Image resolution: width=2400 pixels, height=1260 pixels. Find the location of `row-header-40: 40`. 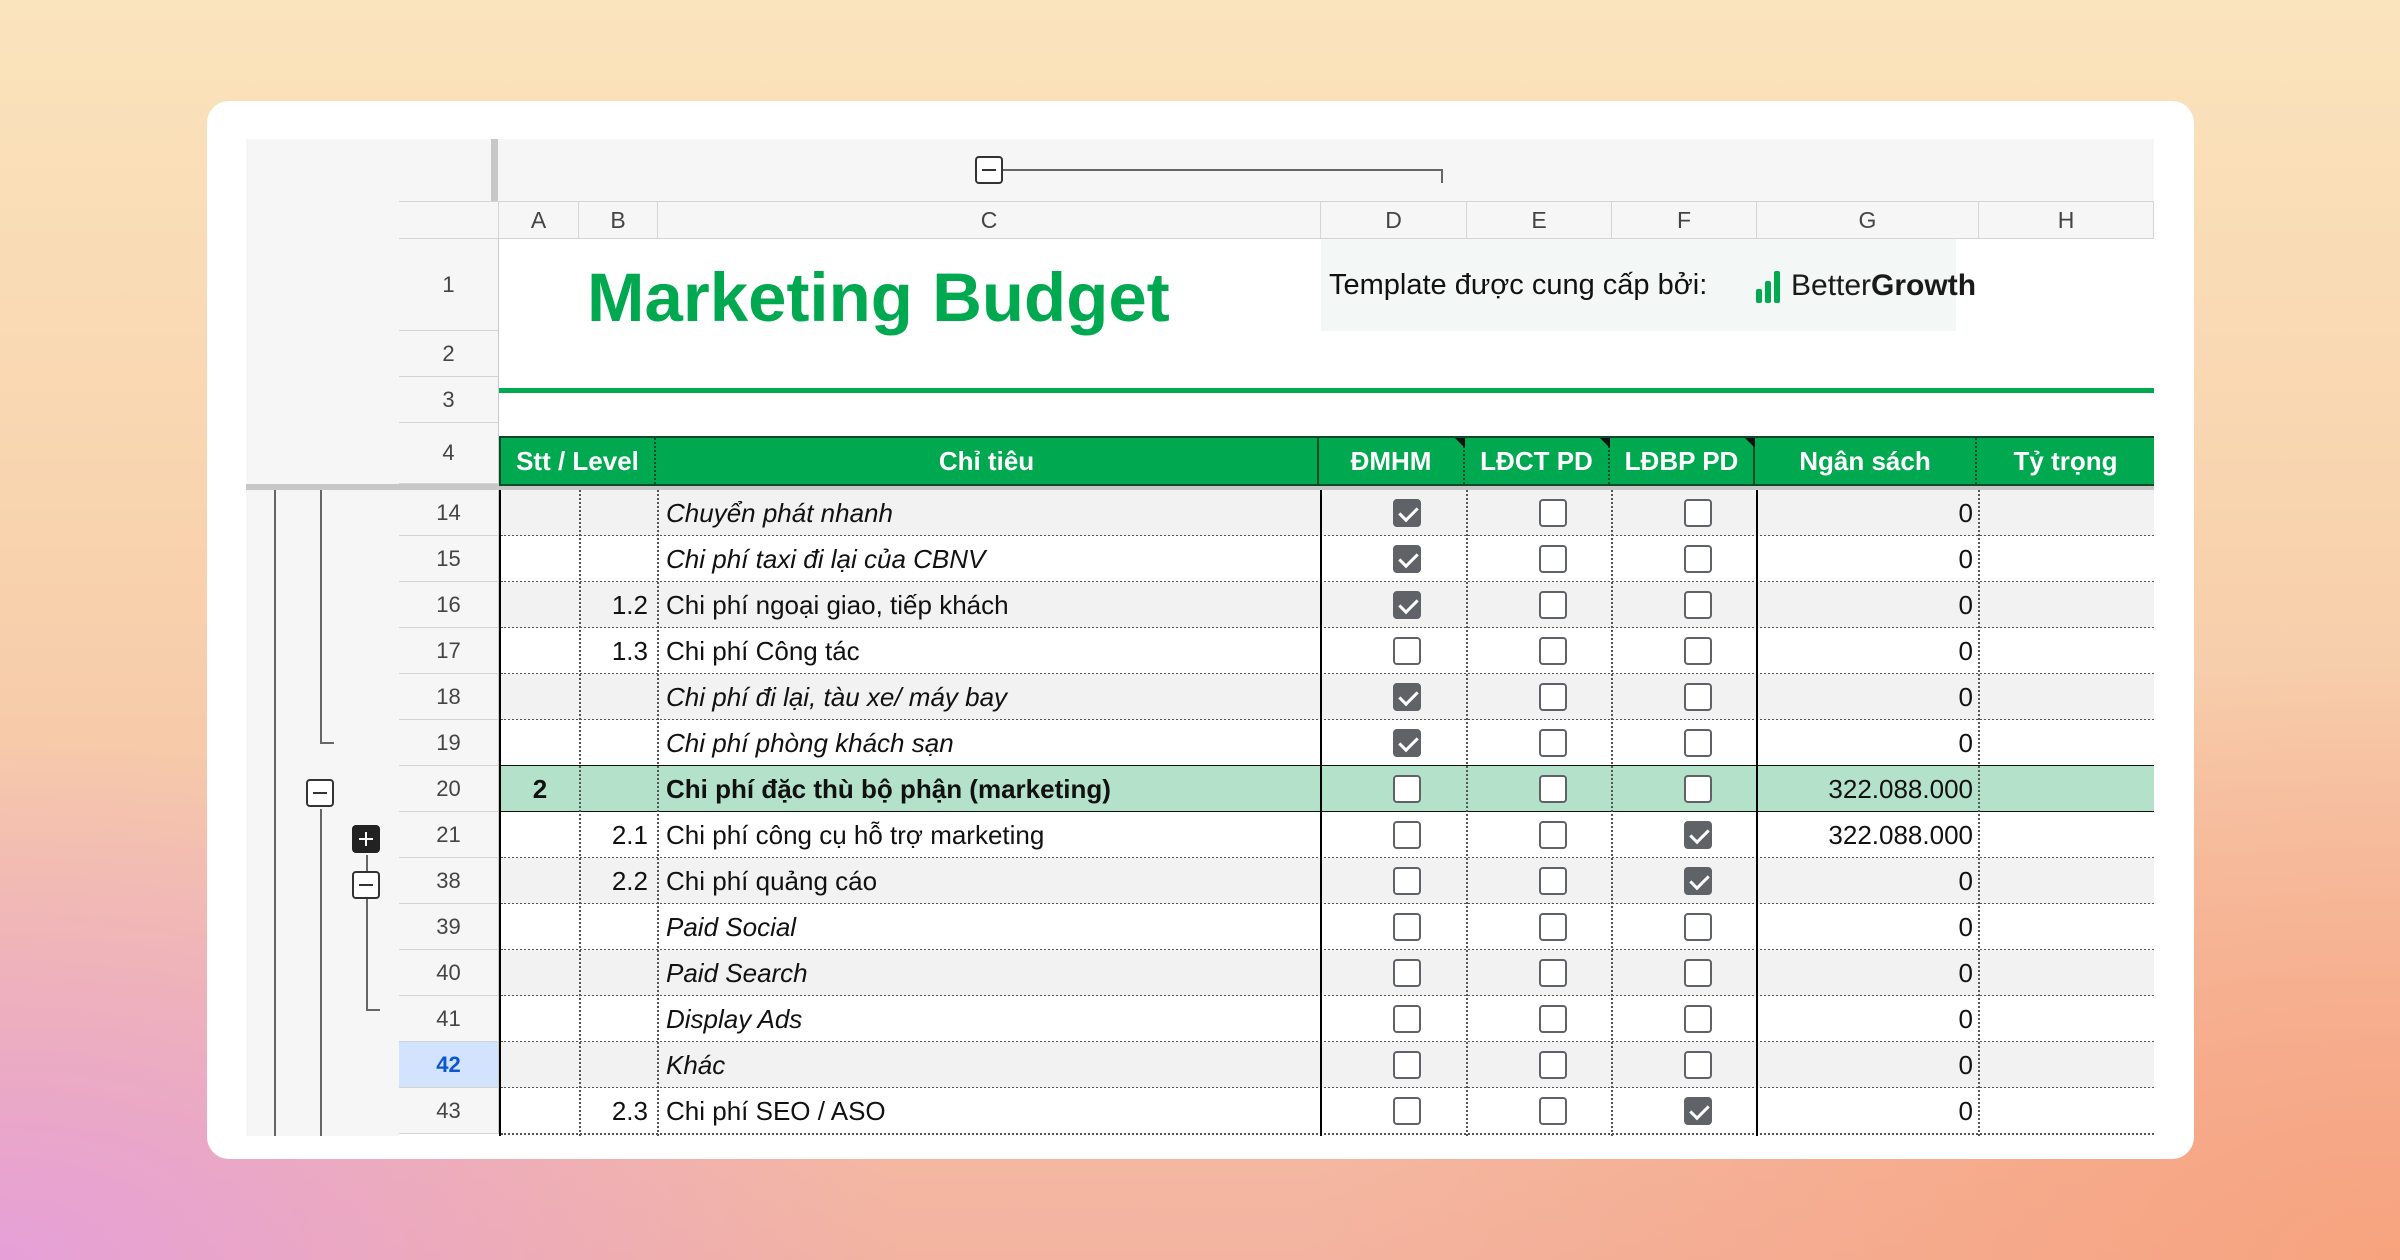

row-header-40: 40 is located at coordinates (449, 973).